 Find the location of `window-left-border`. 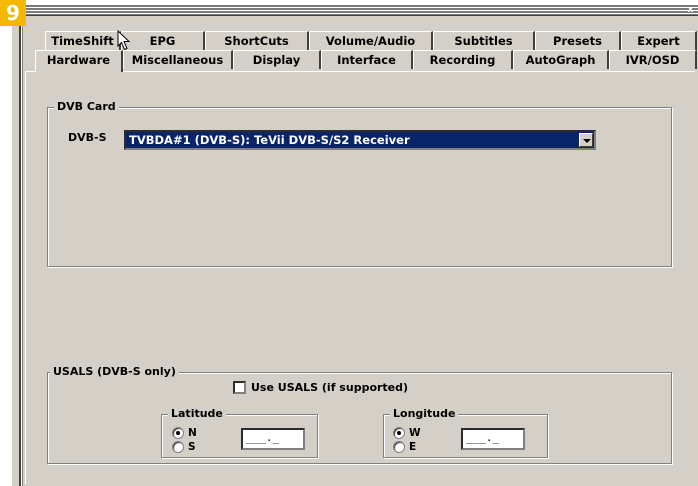

window-left-border is located at coordinates (16, 247).